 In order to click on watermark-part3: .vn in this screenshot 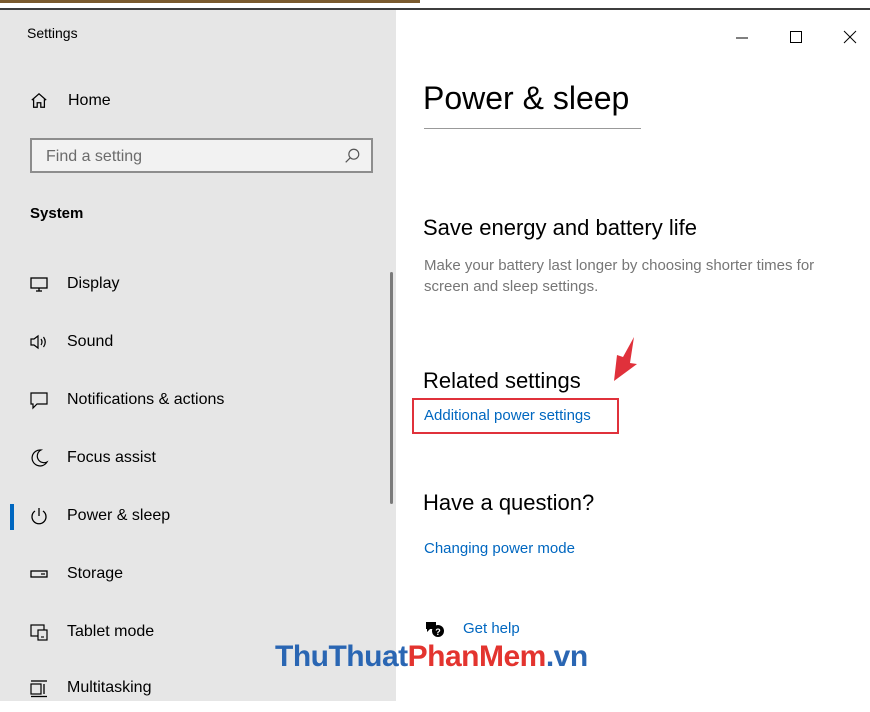, I will do `click(566, 656)`.